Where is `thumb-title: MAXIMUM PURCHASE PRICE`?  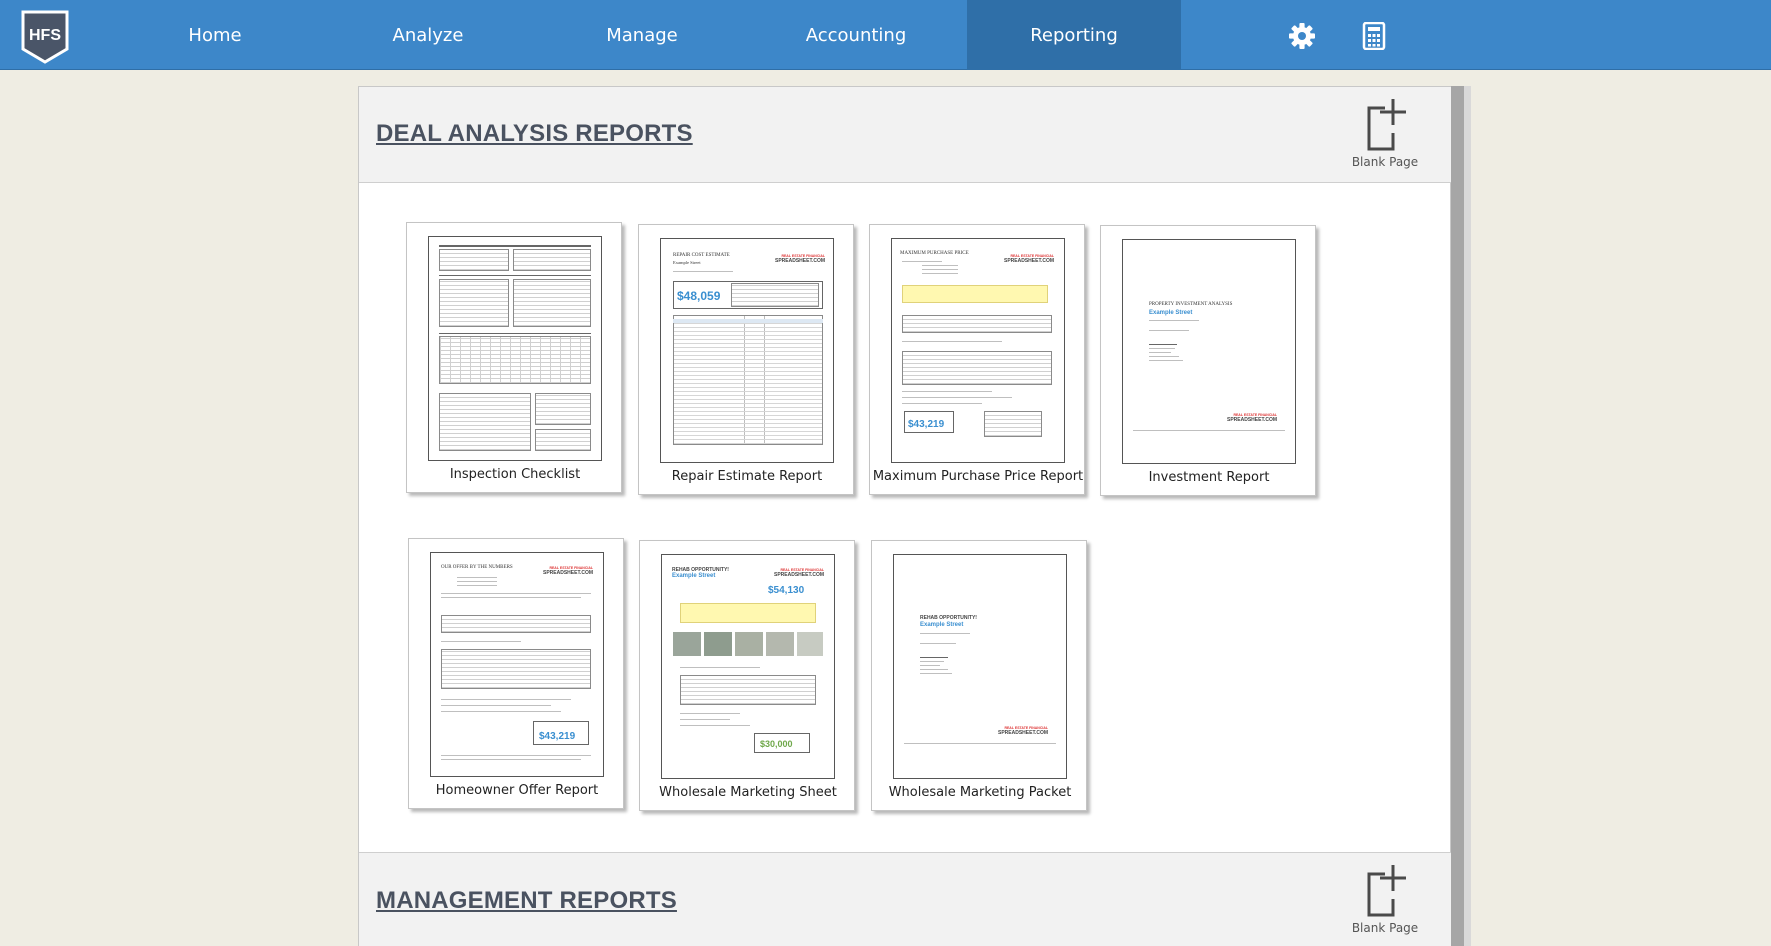
thumb-title: MAXIMUM PURCHASE PRICE is located at coordinates (934, 253).